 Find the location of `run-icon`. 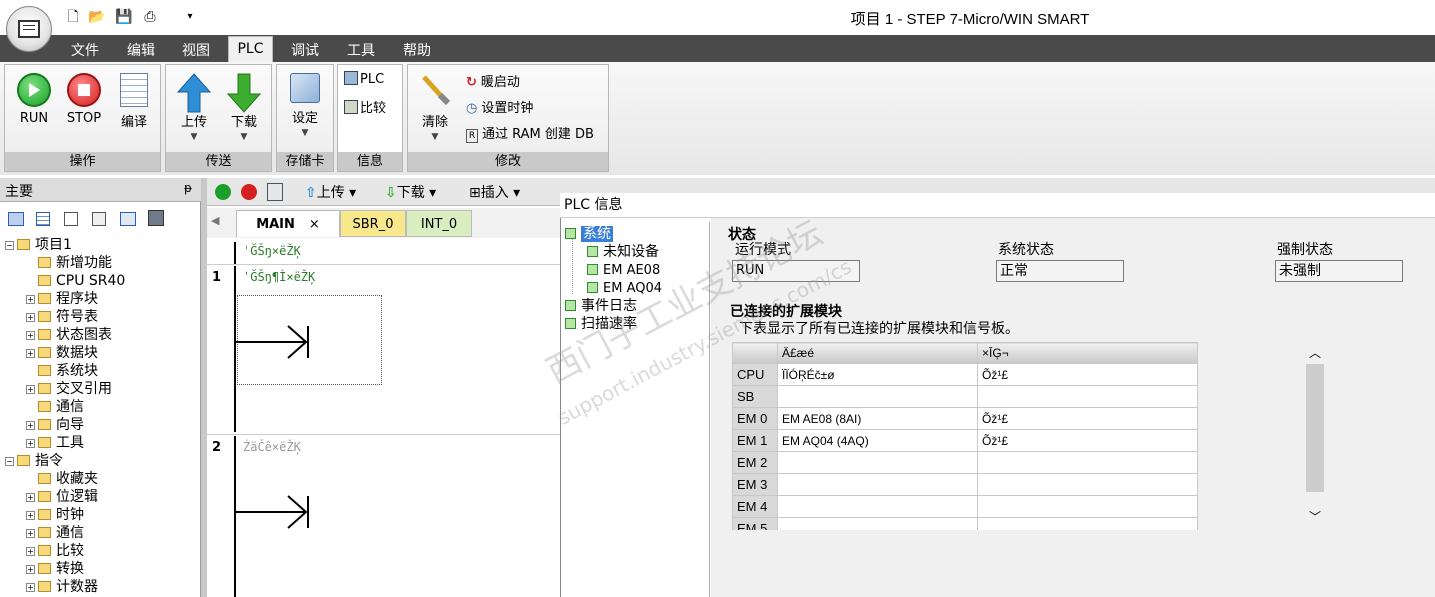

run-icon is located at coordinates (223, 192).